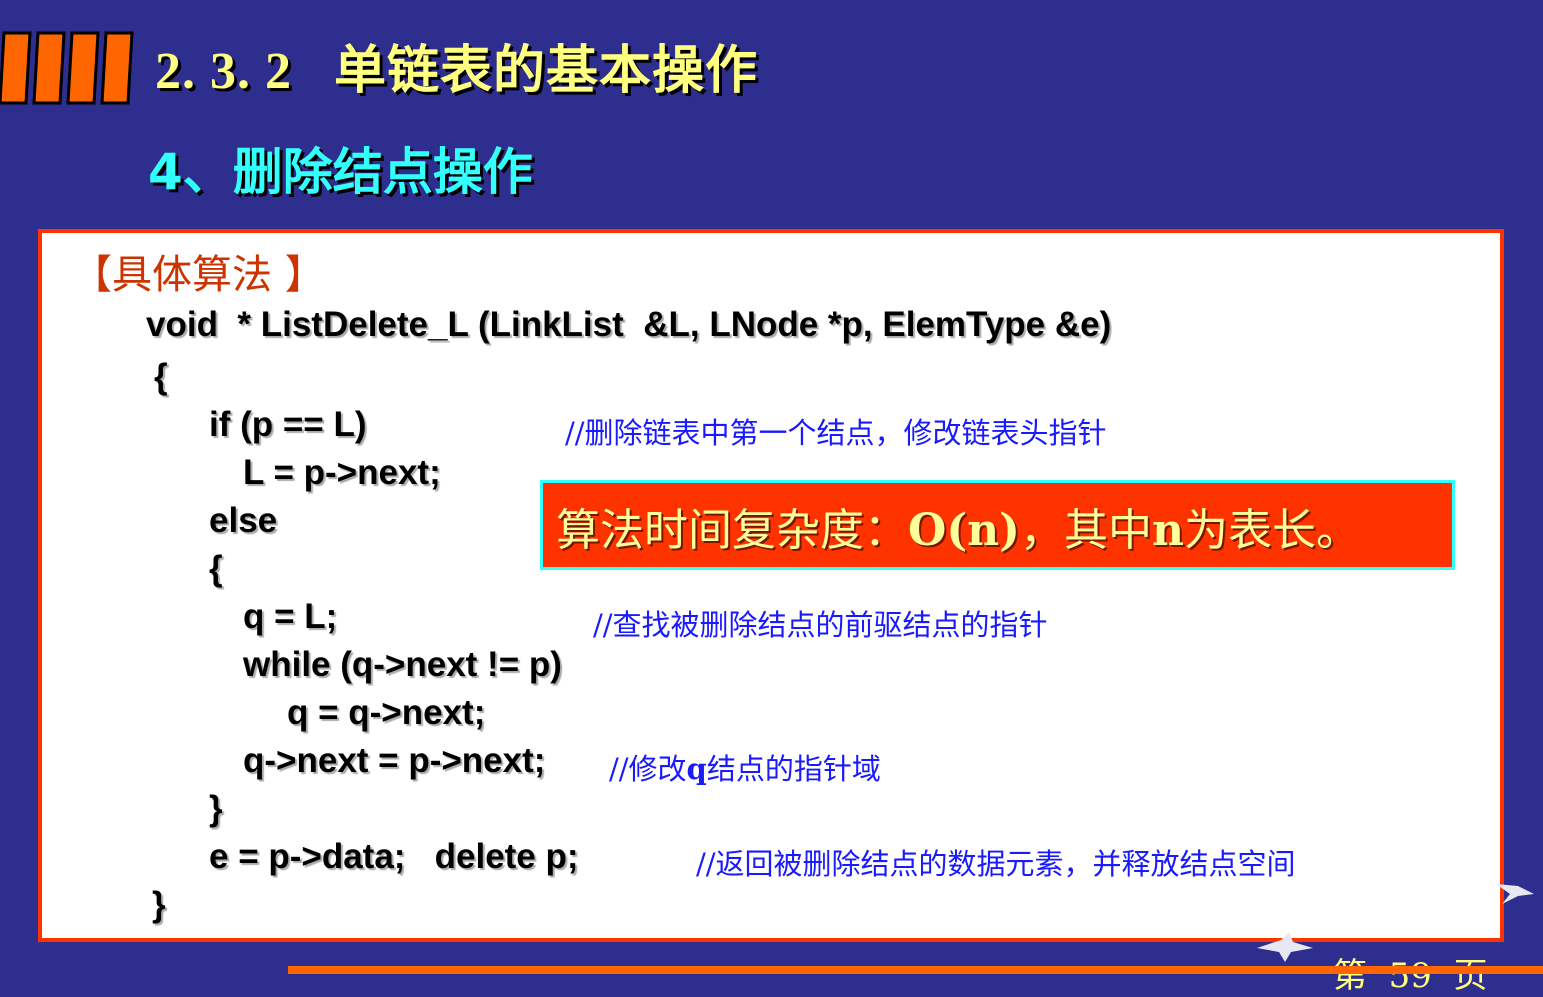  I want to click on complexity-prefix: 算法时间复杂度：, so click(732, 530).